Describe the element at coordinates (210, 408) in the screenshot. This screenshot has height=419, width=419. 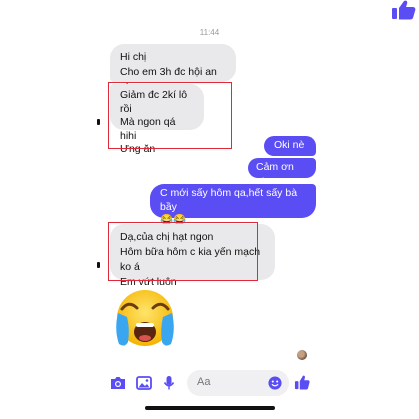
I see `home-indicator` at that location.